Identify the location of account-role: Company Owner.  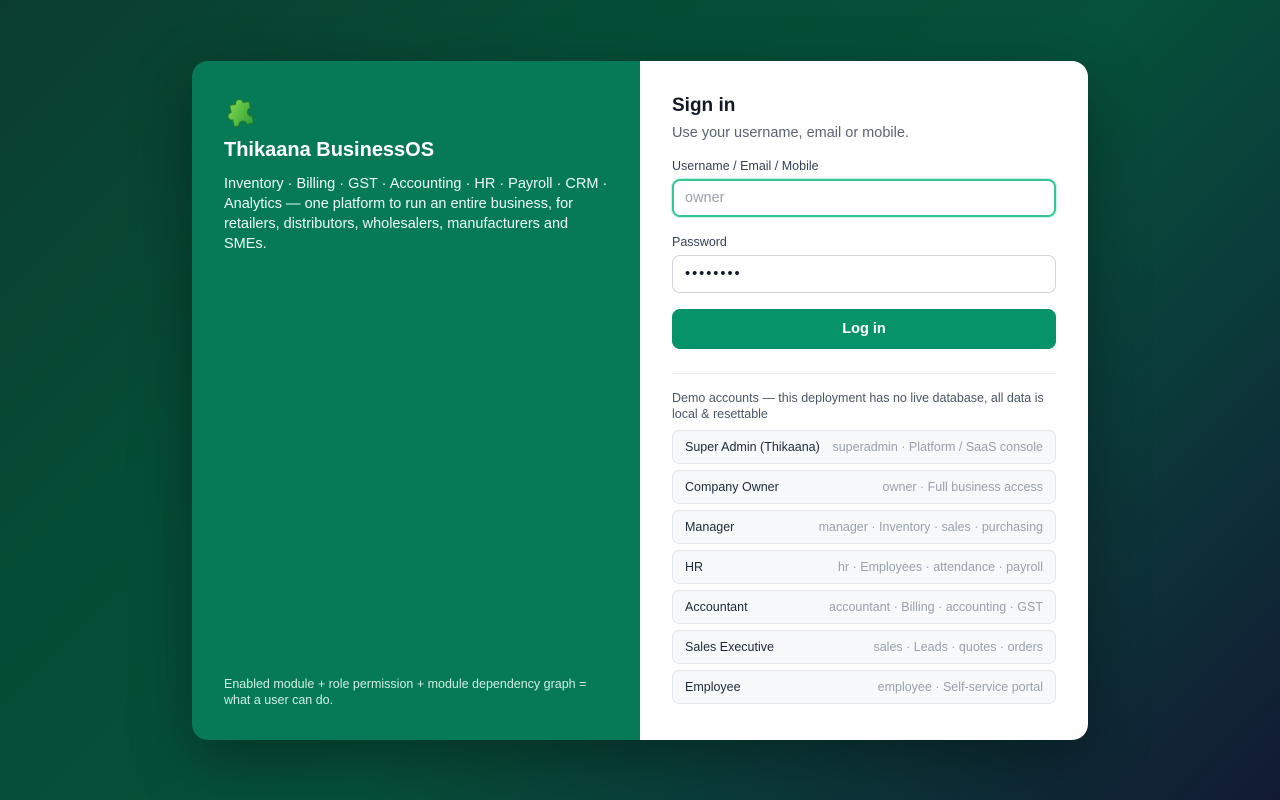
(732, 487).